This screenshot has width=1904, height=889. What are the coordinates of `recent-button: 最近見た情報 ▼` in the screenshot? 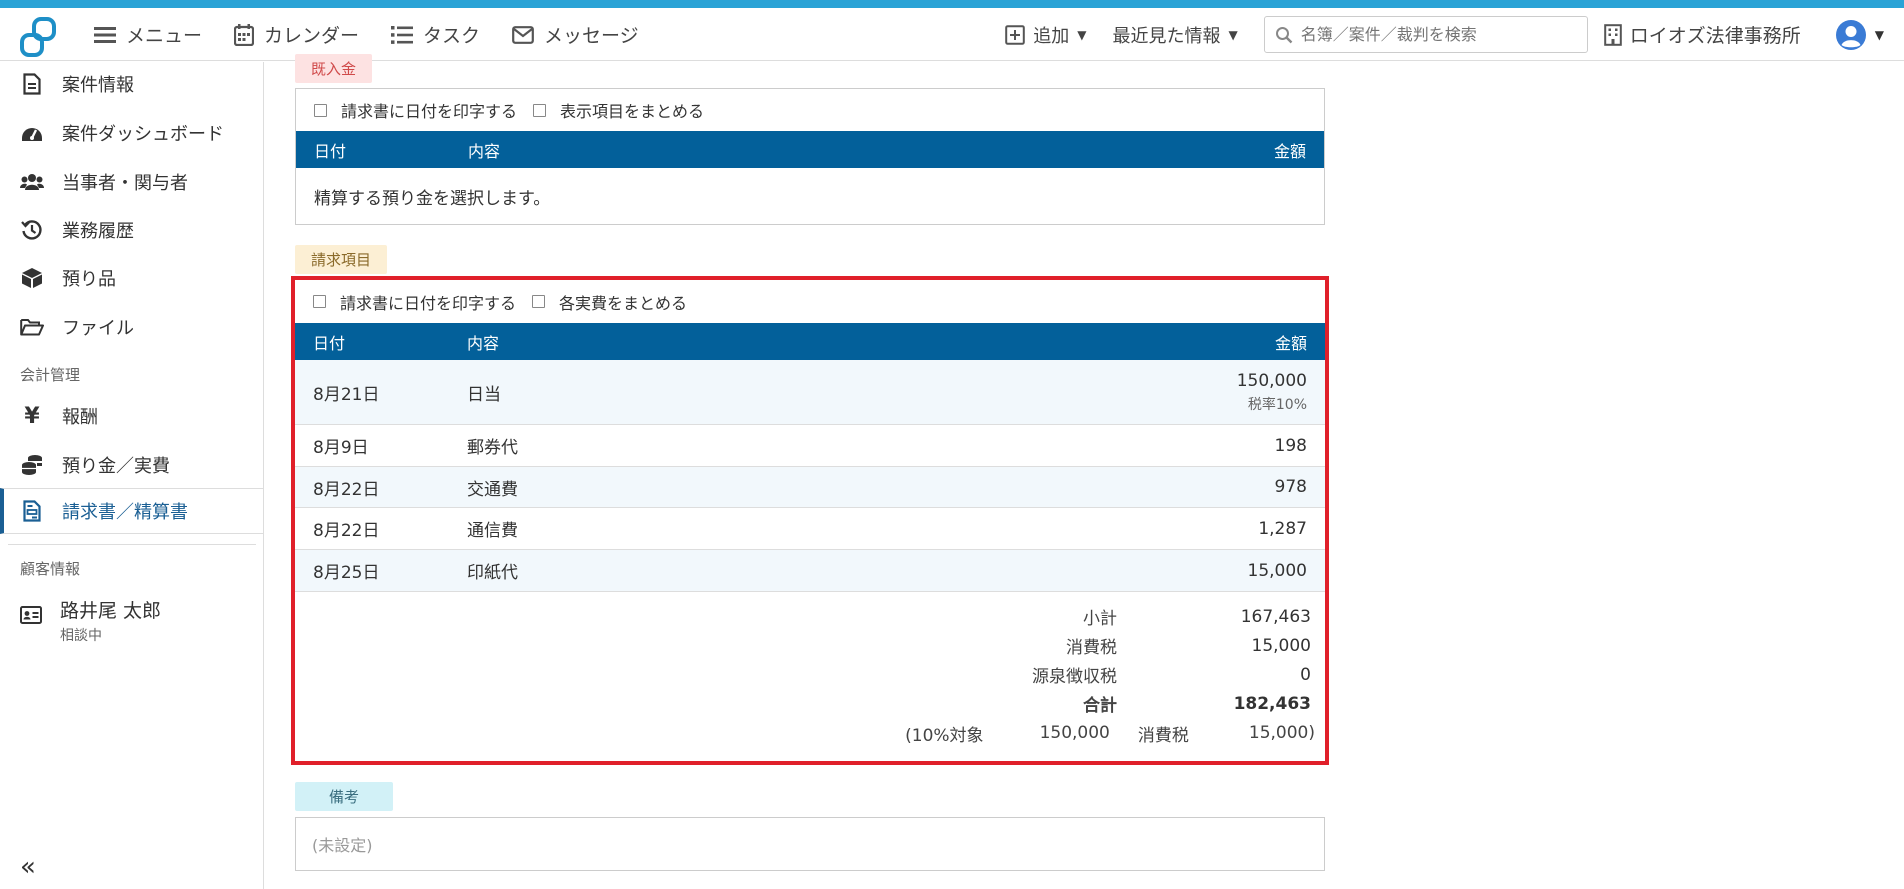 It's located at (1175, 35).